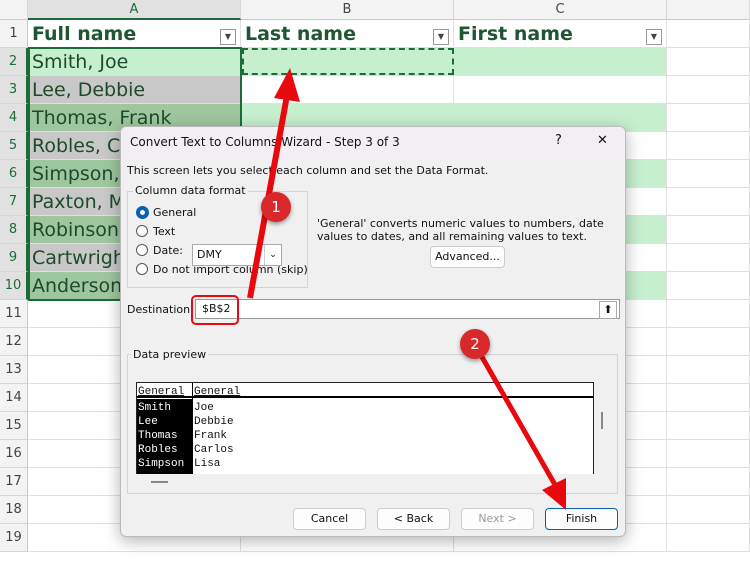 The width and height of the screenshot is (750, 561). Describe the element at coordinates (287, 85) in the screenshot. I see `arrow-1-head` at that location.